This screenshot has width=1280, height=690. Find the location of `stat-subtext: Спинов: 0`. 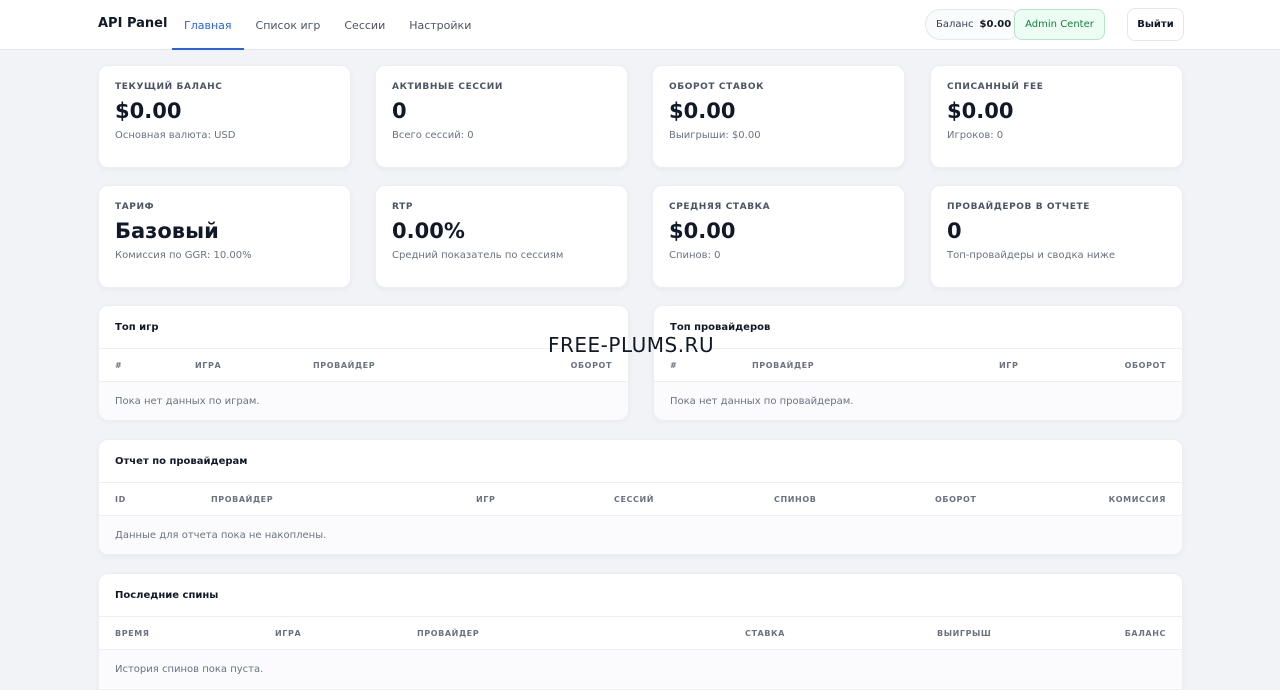

stat-subtext: Спинов: 0 is located at coordinates (695, 255).